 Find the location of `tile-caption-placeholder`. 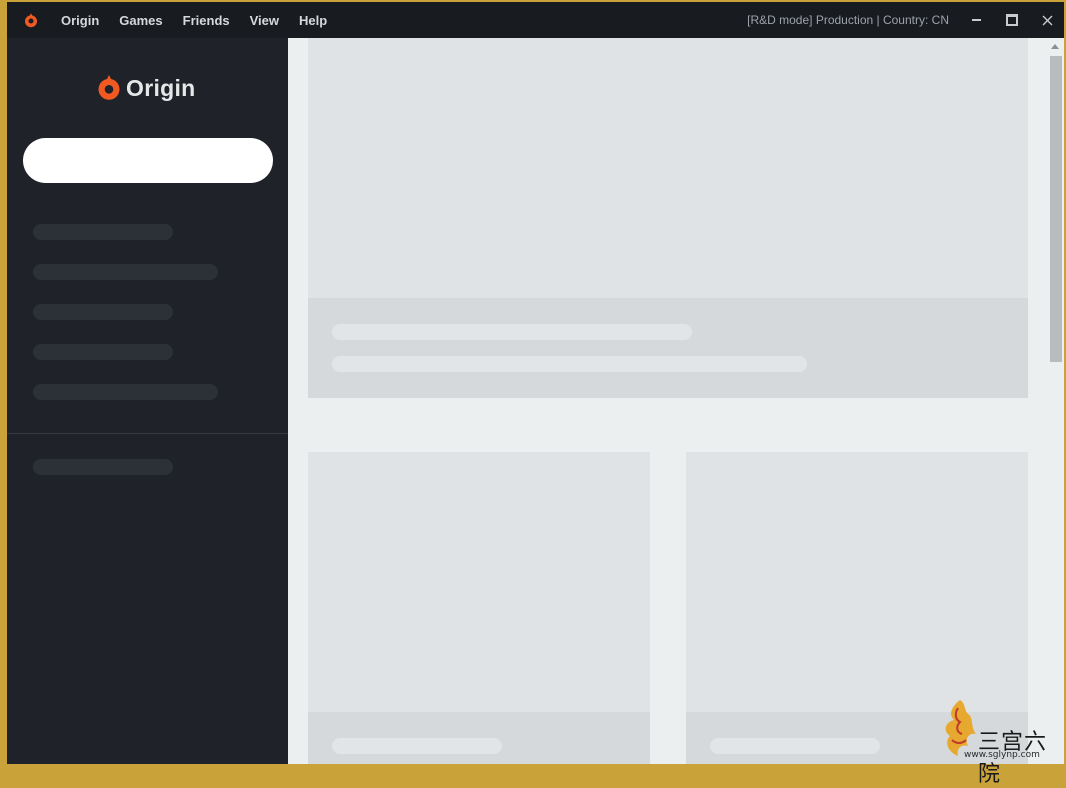

tile-caption-placeholder is located at coordinates (479, 738).